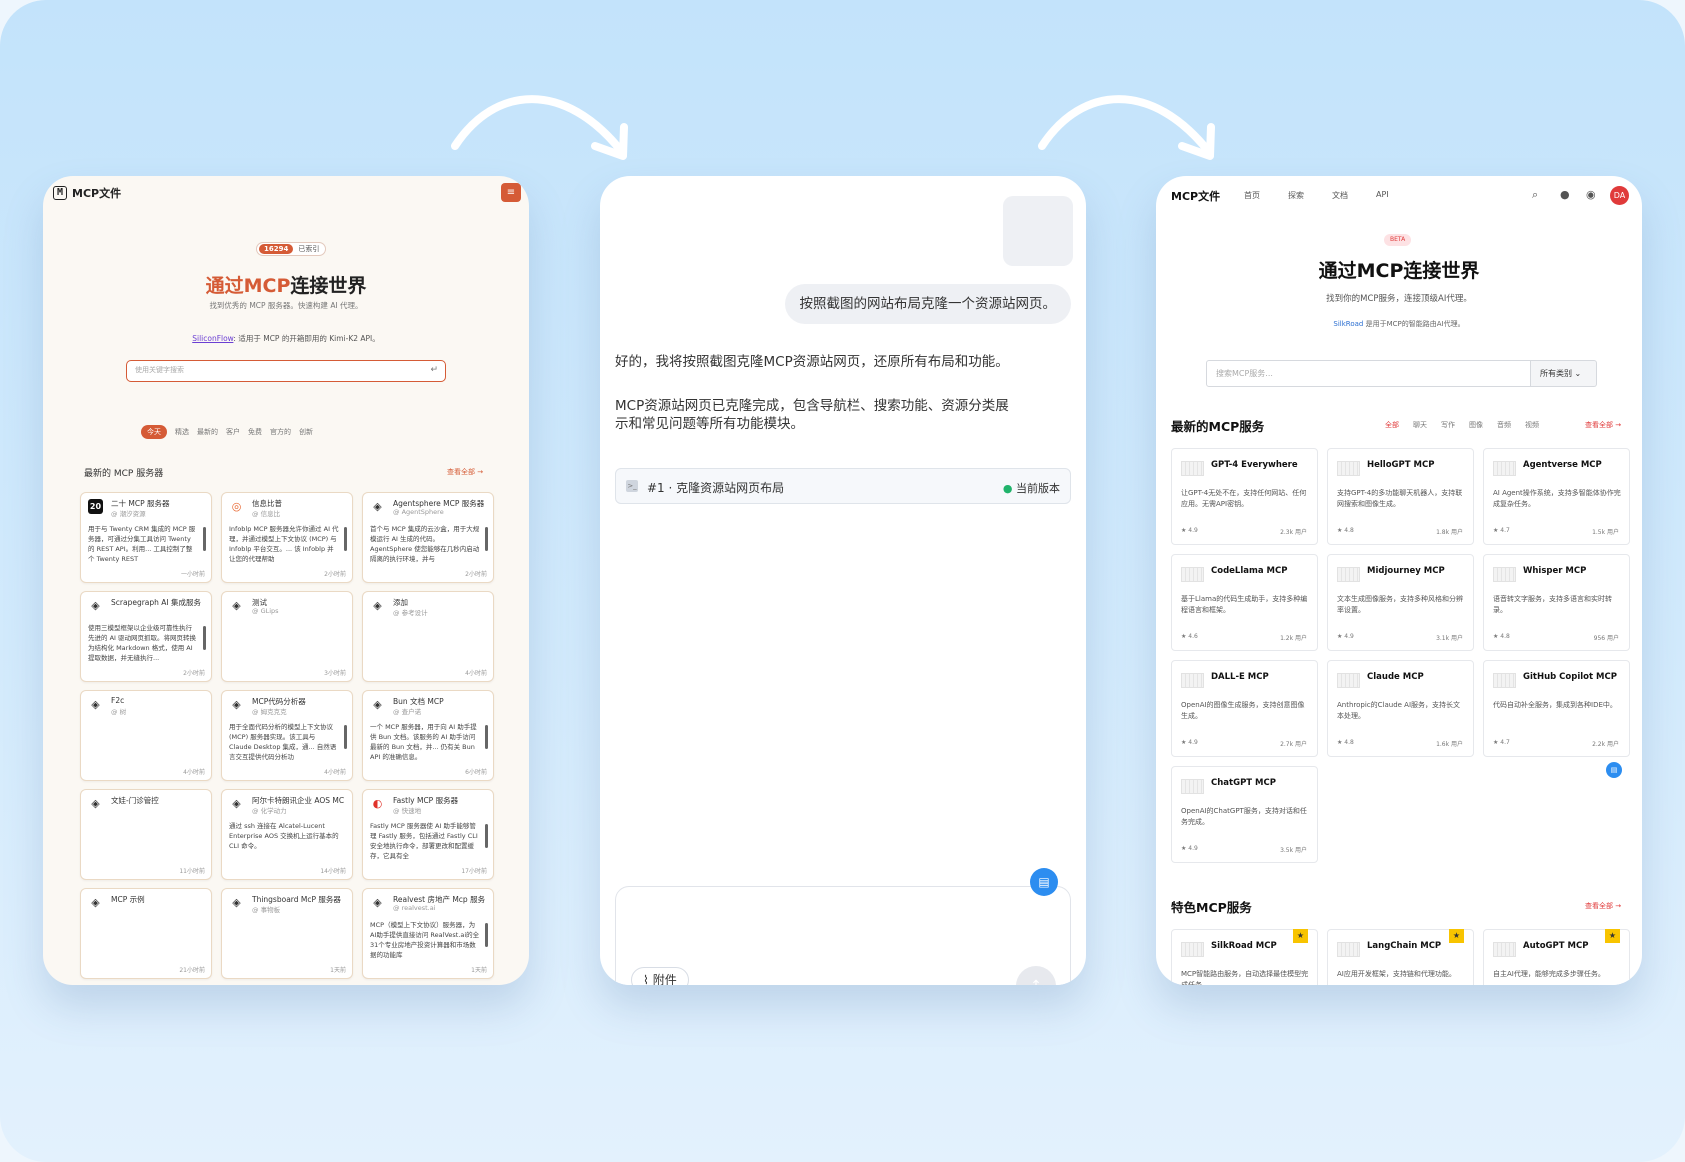 This screenshot has height=1162, width=1685. I want to click on tab-free: 免费, so click(255, 432).